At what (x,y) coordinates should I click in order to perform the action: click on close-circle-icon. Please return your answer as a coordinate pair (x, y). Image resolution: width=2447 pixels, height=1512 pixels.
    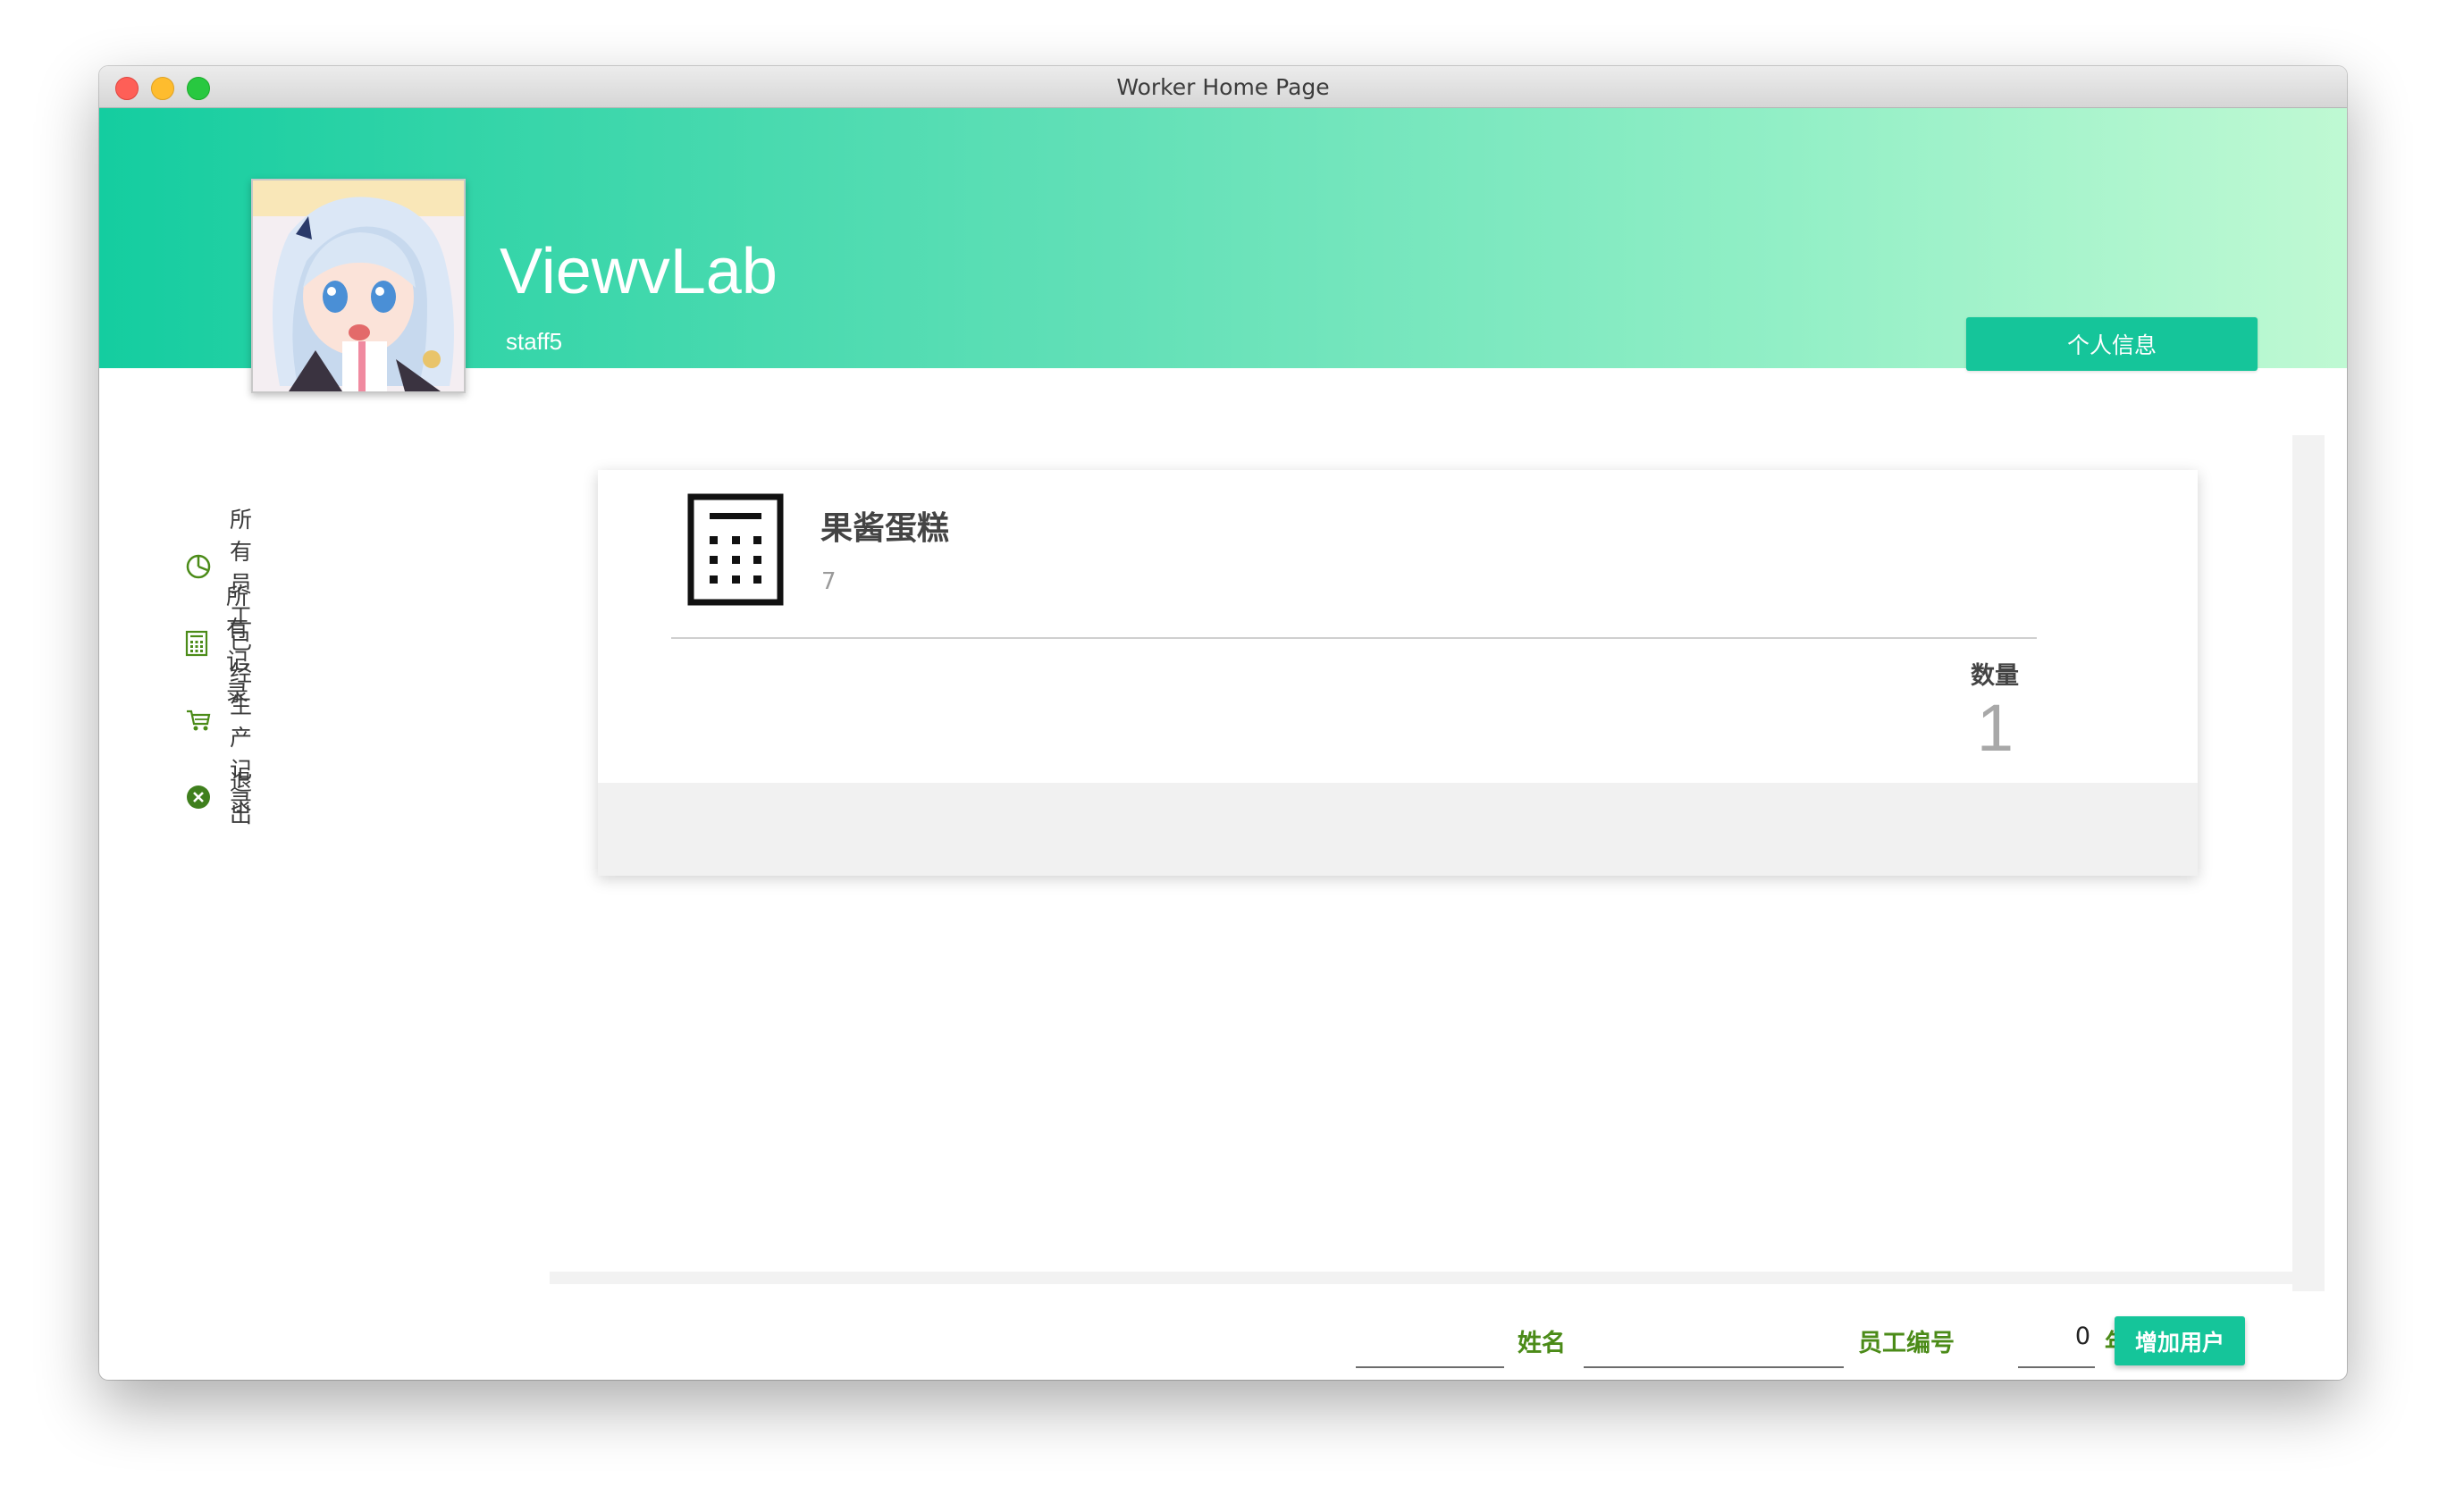
    Looking at the image, I should click on (198, 797).